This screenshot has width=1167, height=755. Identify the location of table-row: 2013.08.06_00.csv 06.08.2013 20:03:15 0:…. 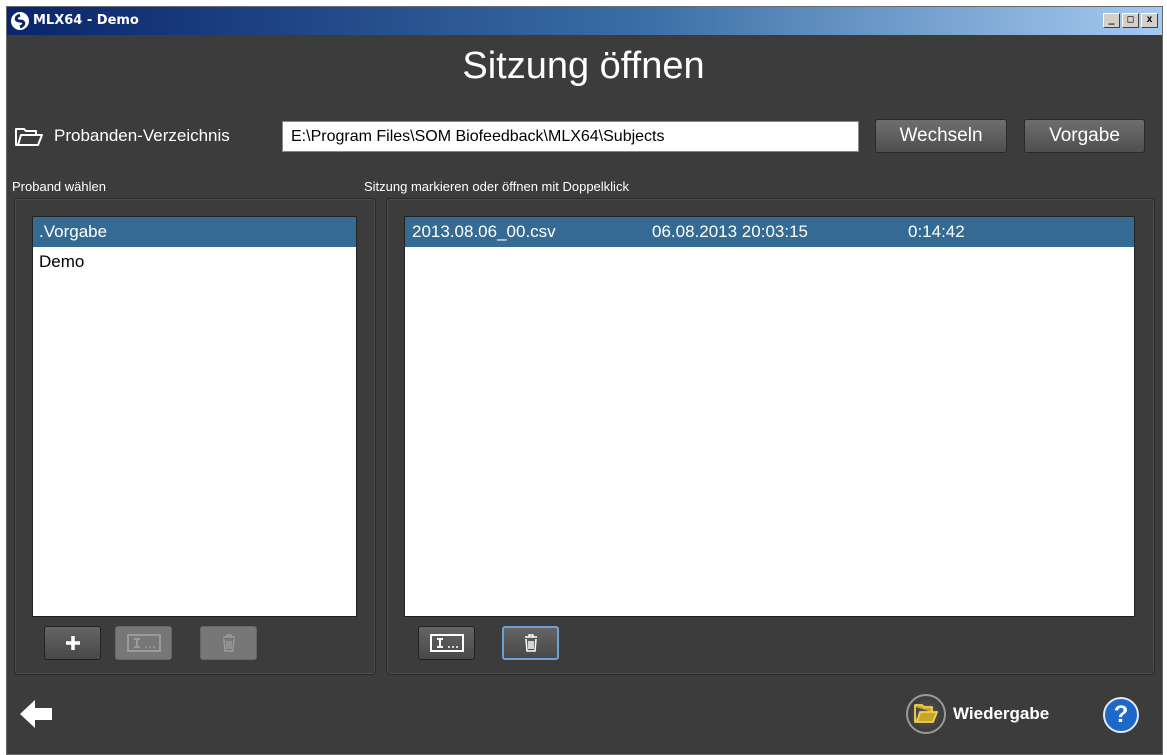
(769, 232).